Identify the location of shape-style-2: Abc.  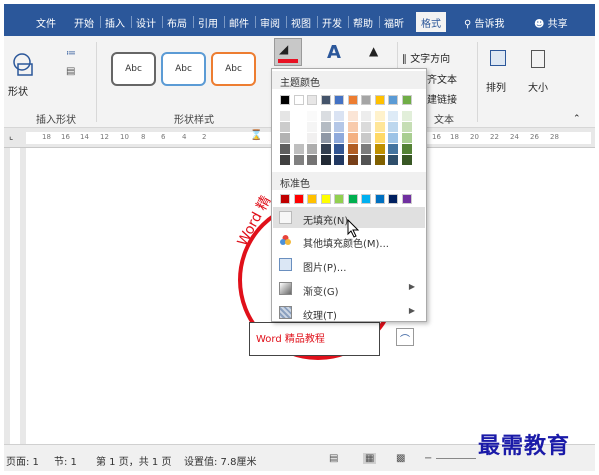
(183, 69).